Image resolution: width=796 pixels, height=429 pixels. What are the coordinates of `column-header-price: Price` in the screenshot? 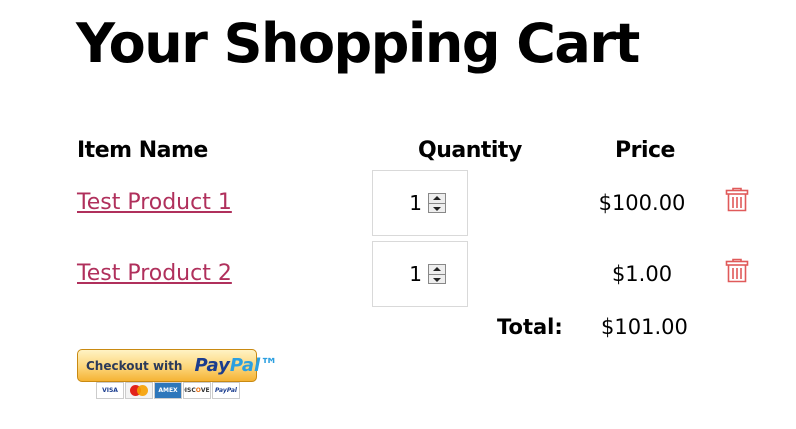 It's located at (645, 150).